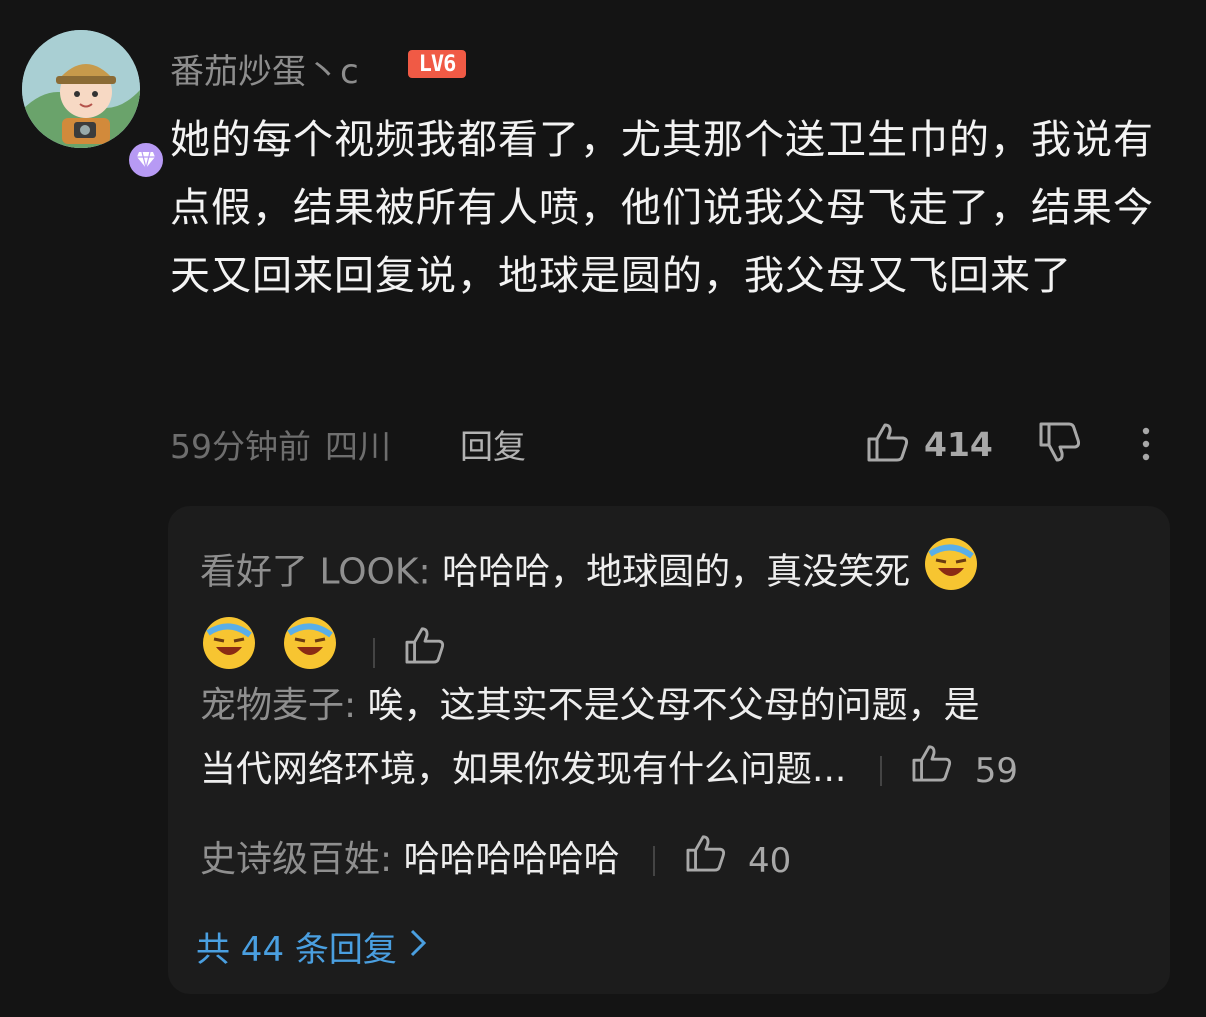 The width and height of the screenshot is (1206, 1017). I want to click on comment-meta: 59分钟前 四川, so click(280, 444).